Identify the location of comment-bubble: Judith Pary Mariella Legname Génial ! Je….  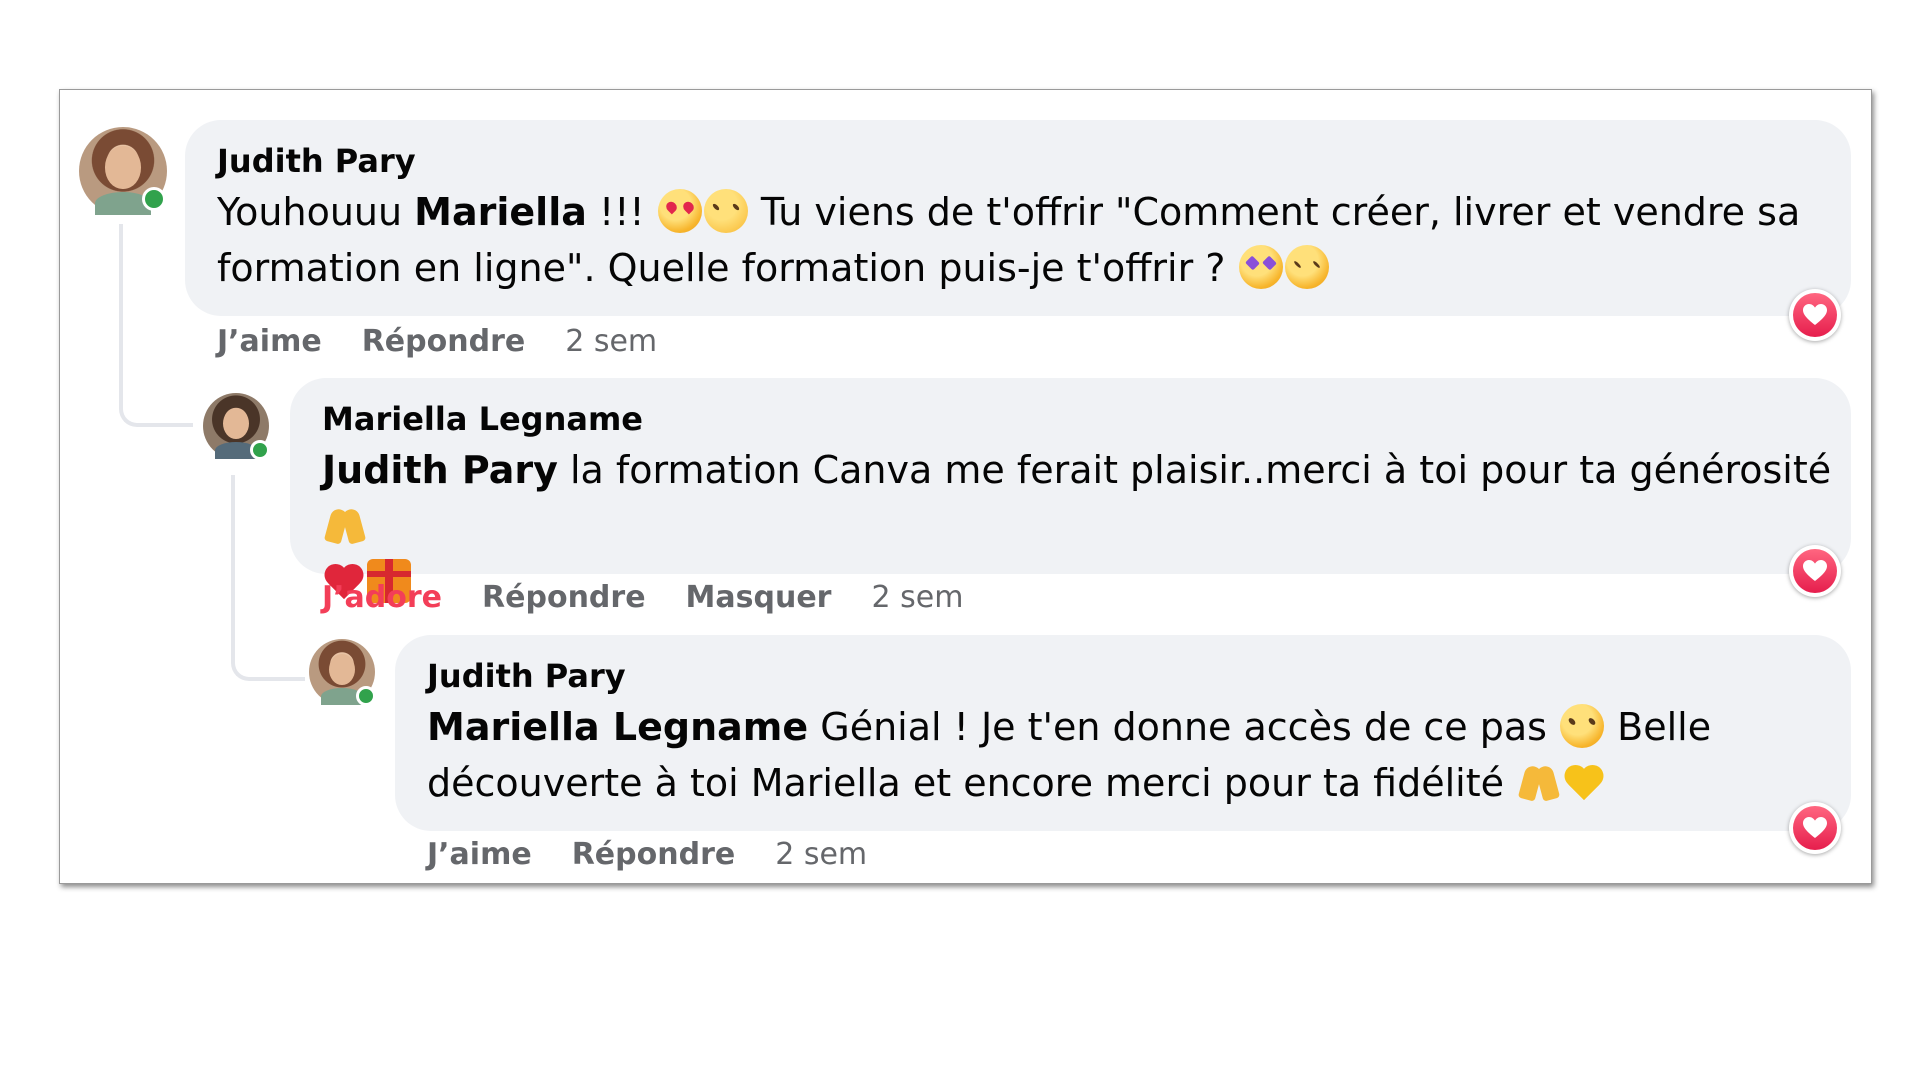
(1123, 733).